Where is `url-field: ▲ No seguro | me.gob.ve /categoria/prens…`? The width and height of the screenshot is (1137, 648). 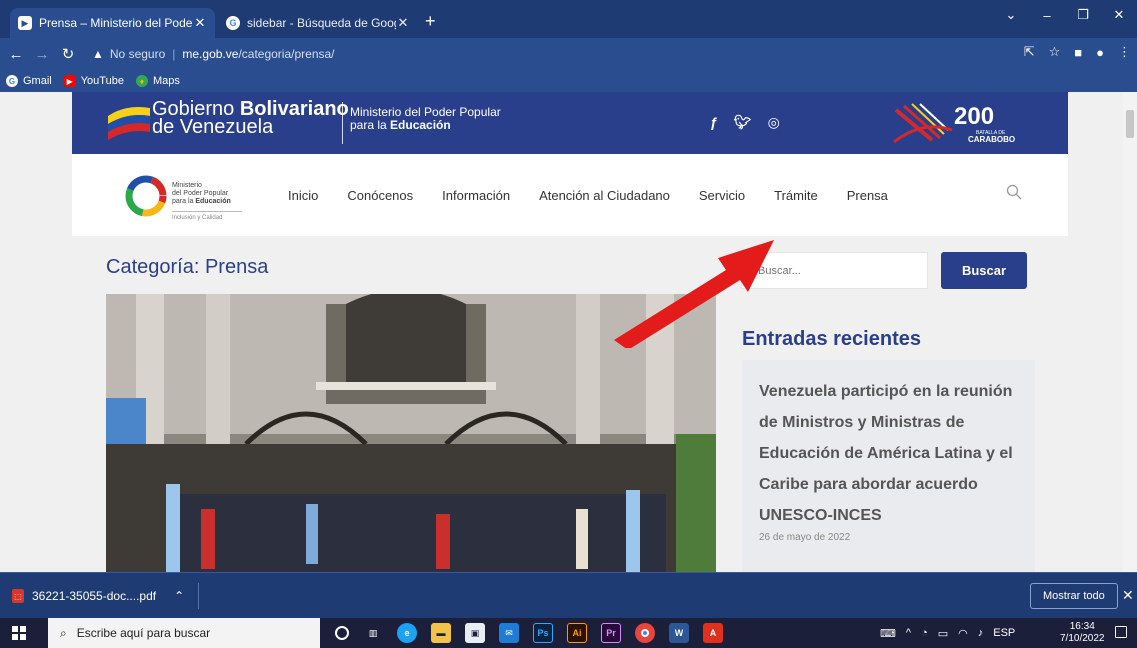
url-field: ▲ No seguro | me.gob.ve /categoria/prens… is located at coordinates (542, 54).